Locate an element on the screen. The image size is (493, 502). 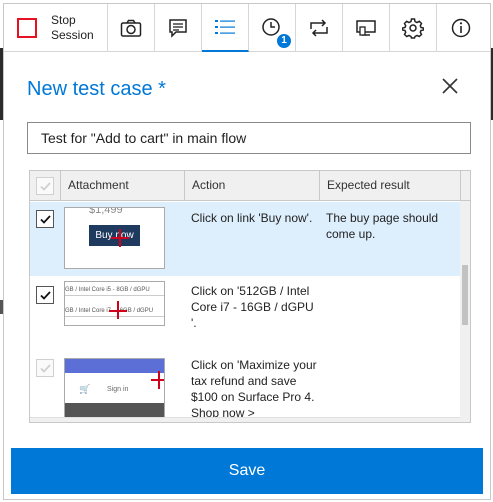
thumb-header is located at coordinates (114, 366).